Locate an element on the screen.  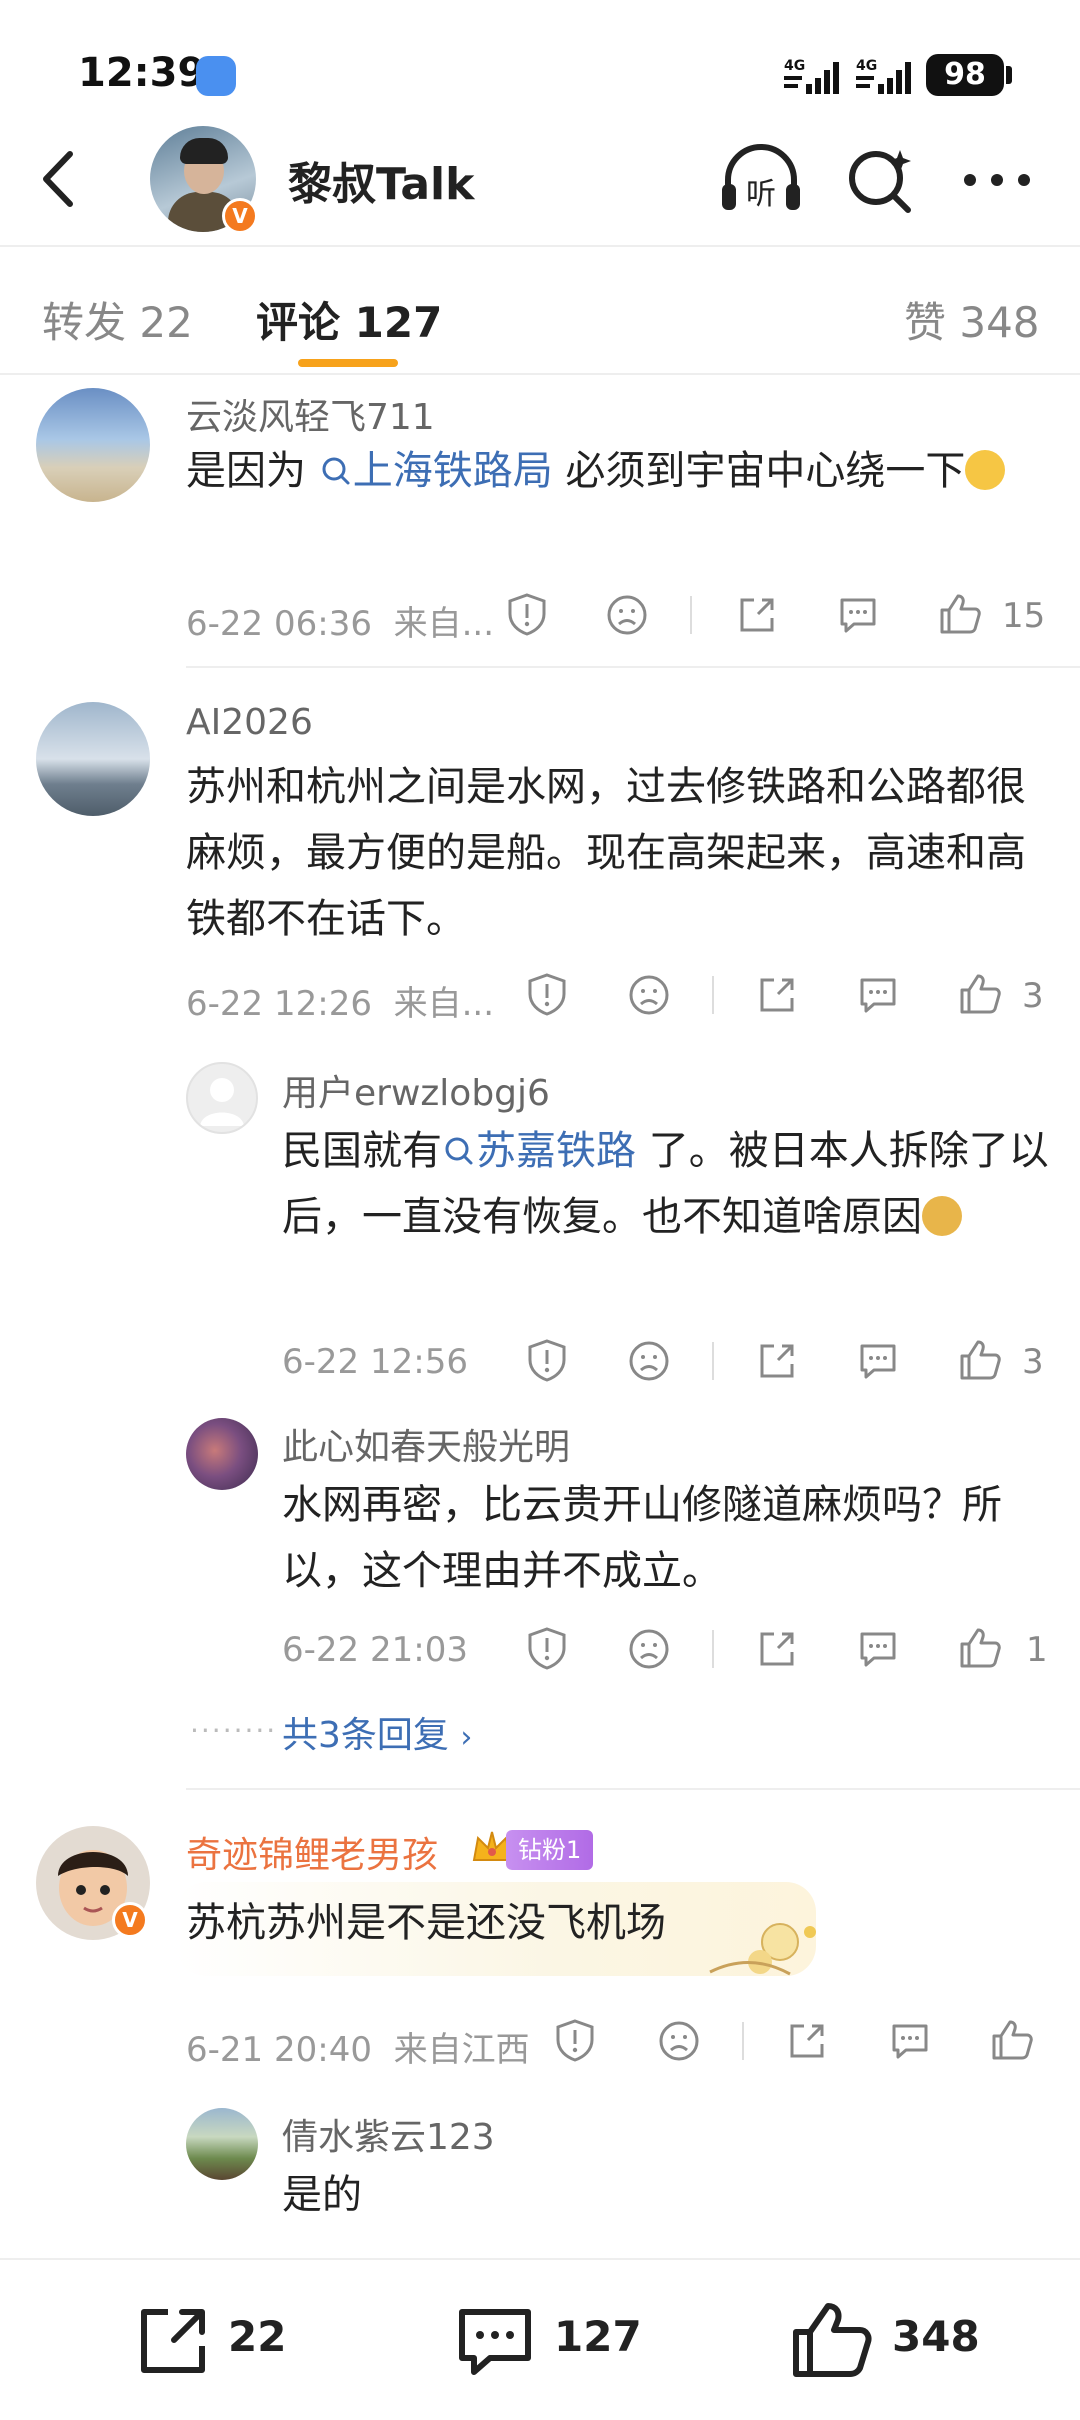
reply-time: 6-22 12:56 is located at coordinates (375, 1362).